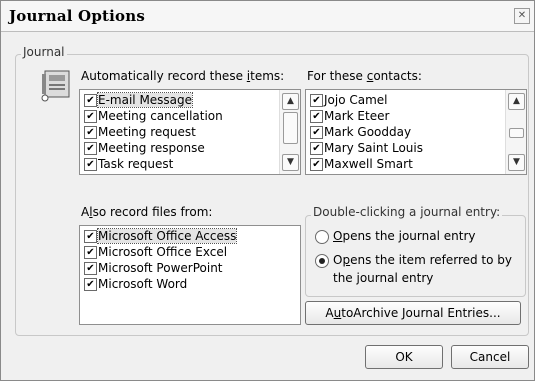  I want to click on record-items-label: Automatically record these items:, so click(183, 76).